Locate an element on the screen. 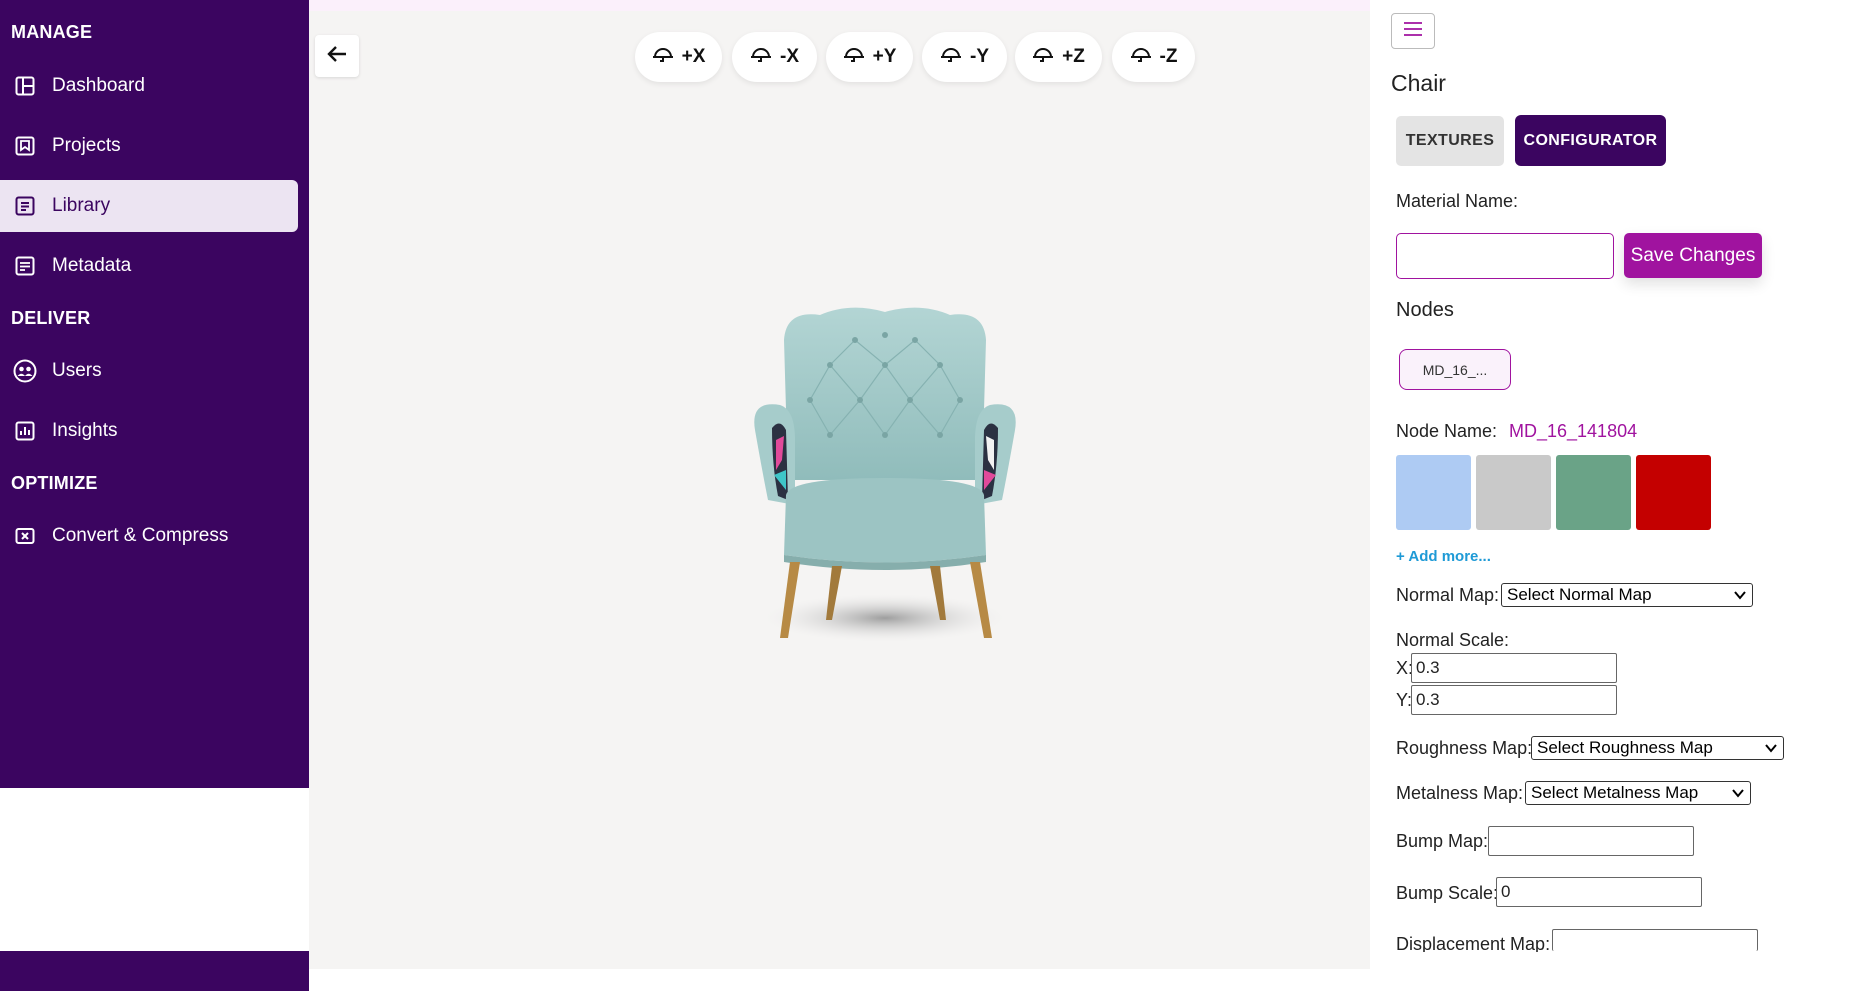  normal-scale-label: Normal Scale: is located at coordinates (1453, 640).